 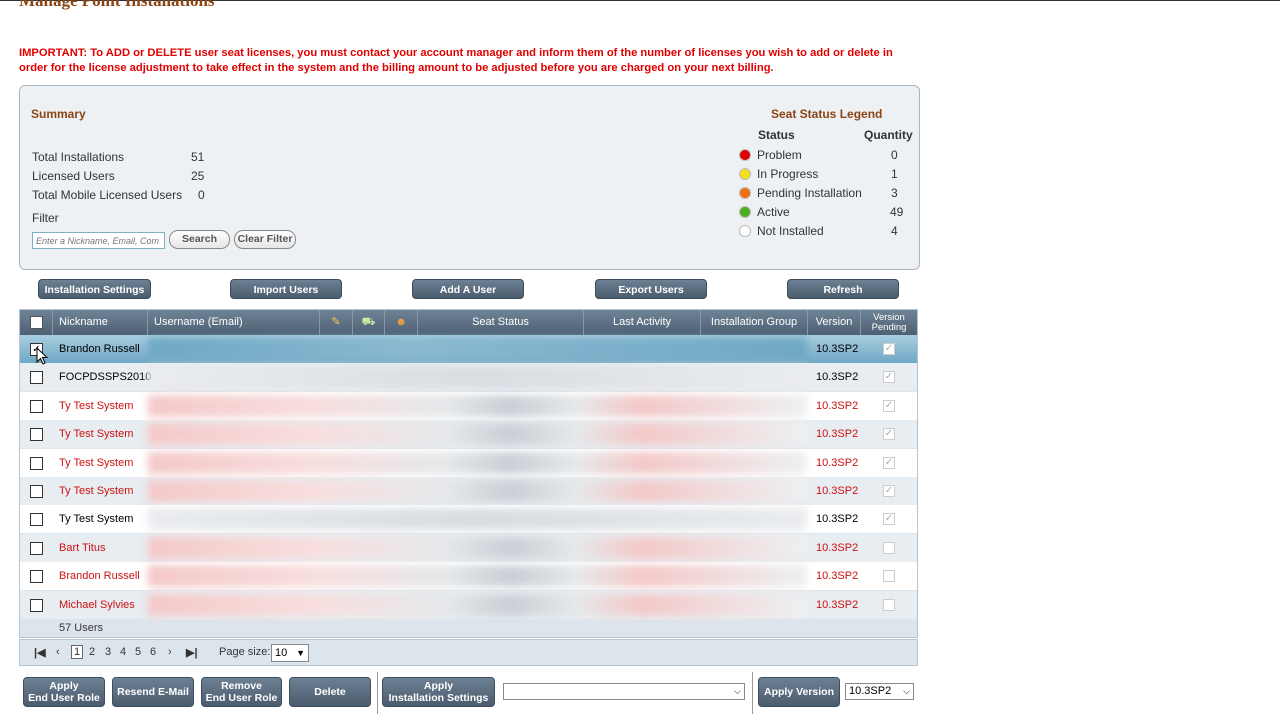 I want to click on header-select-all, so click(x=36, y=322).